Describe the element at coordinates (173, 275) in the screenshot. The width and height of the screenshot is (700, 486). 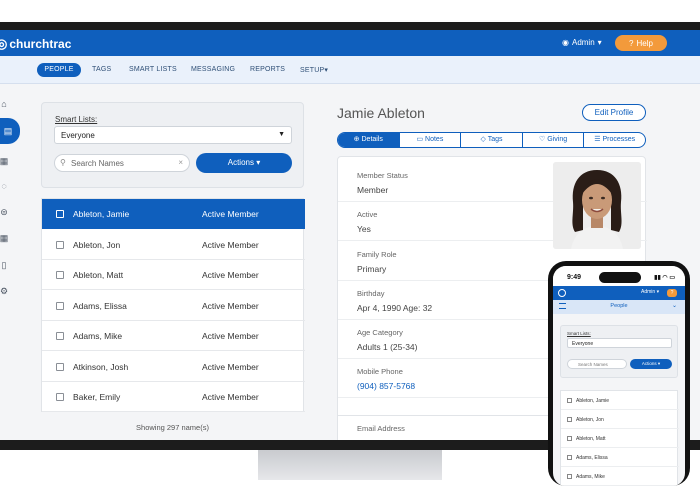
I see `list-item: Ableton, Matt Active Member` at that location.